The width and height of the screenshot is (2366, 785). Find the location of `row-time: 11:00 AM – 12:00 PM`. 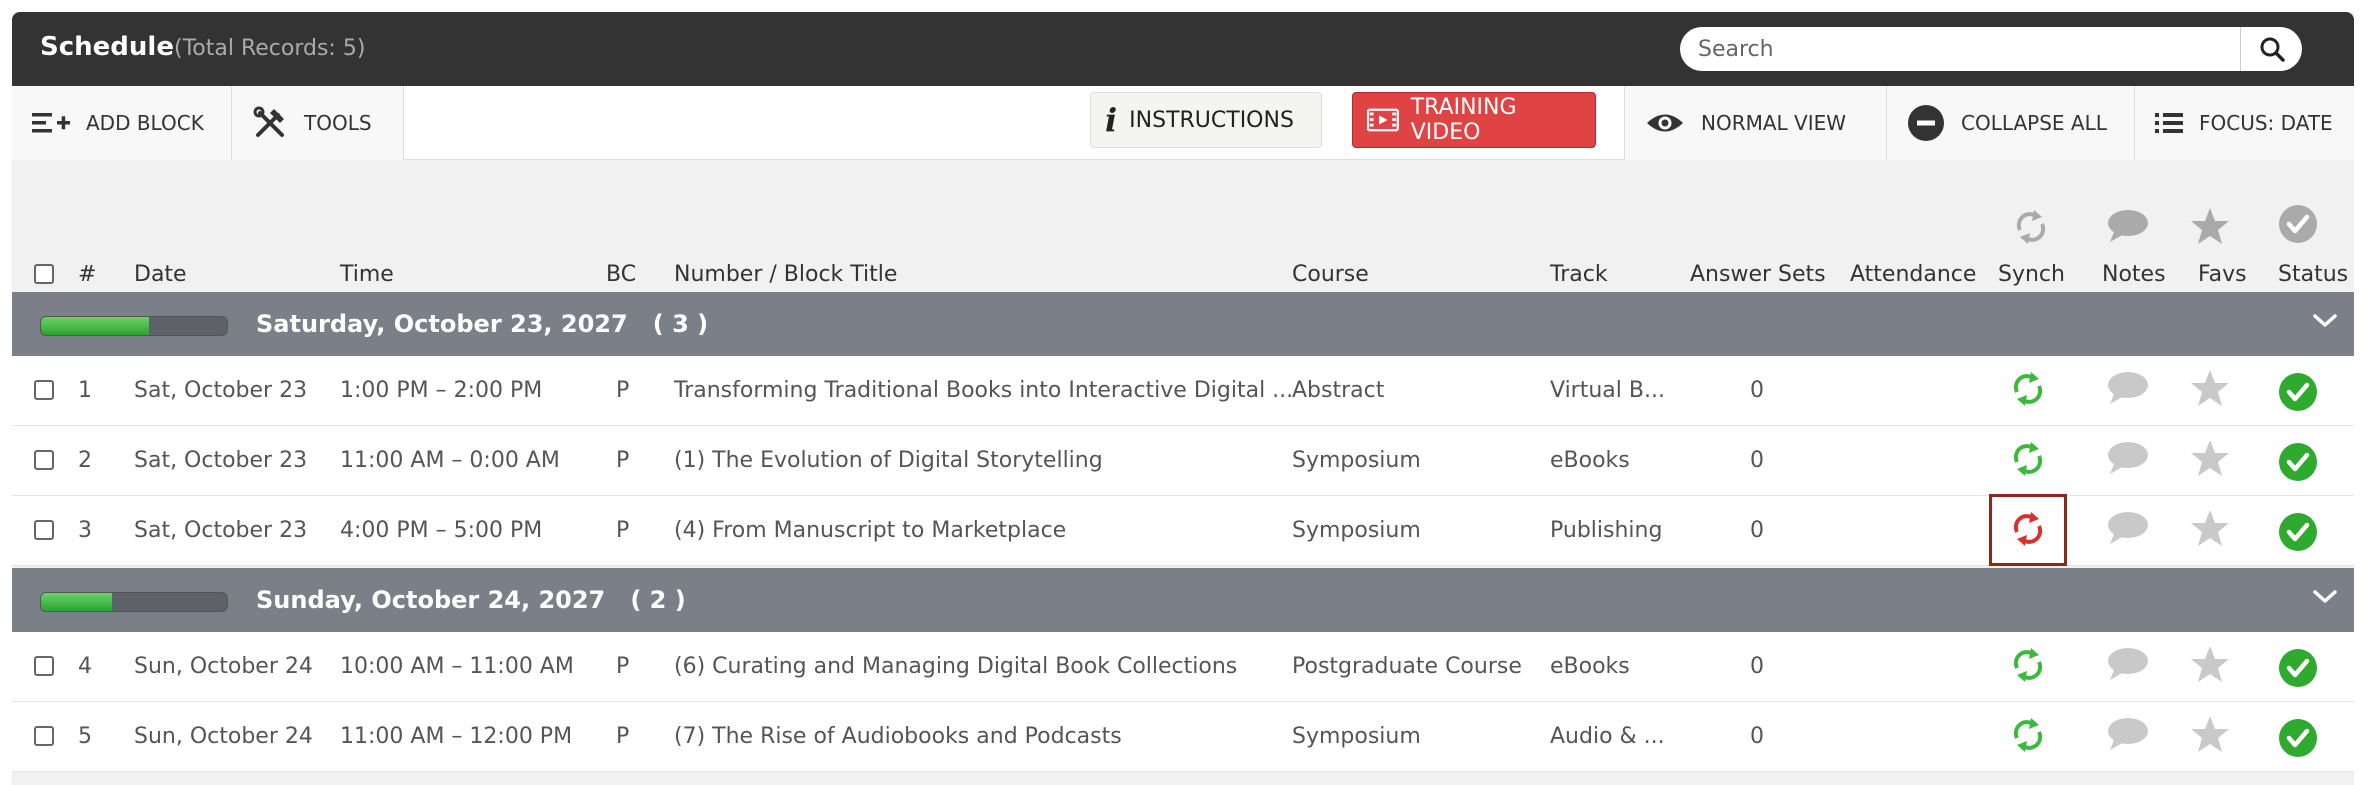

row-time: 11:00 AM – 12:00 PM is located at coordinates (456, 736).